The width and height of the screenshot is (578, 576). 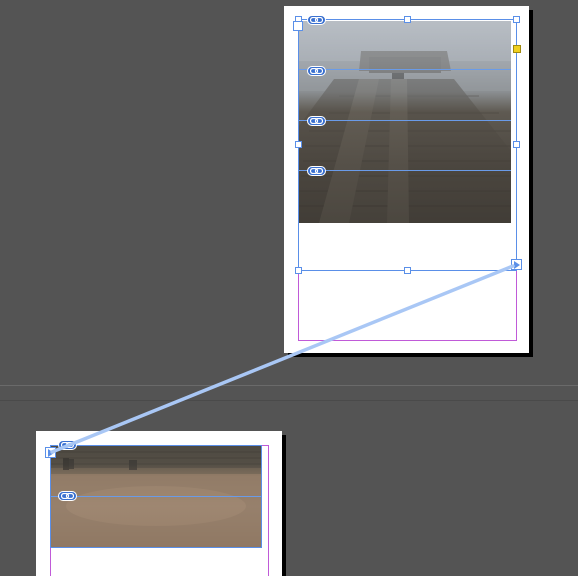 What do you see at coordinates (516, 264) in the screenshot?
I see `threaded-out-port-icon` at bounding box center [516, 264].